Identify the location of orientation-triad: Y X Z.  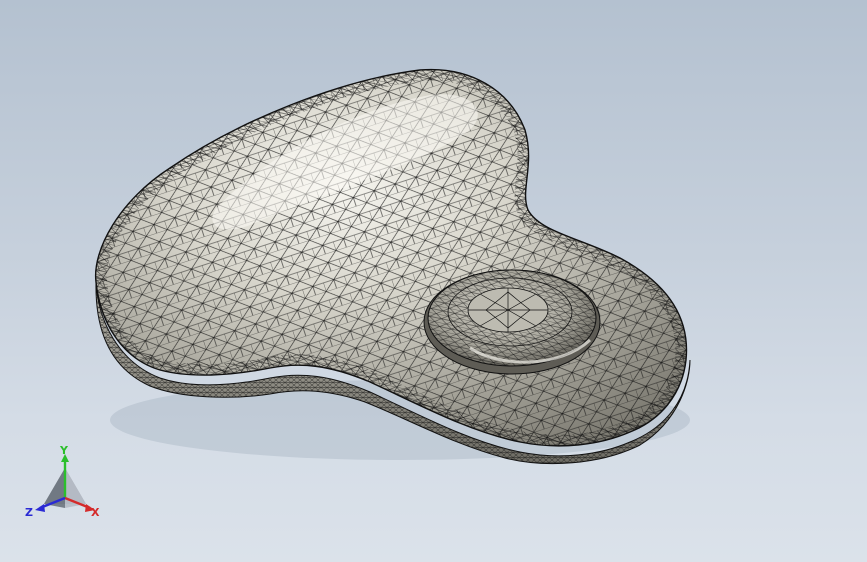
(65, 486).